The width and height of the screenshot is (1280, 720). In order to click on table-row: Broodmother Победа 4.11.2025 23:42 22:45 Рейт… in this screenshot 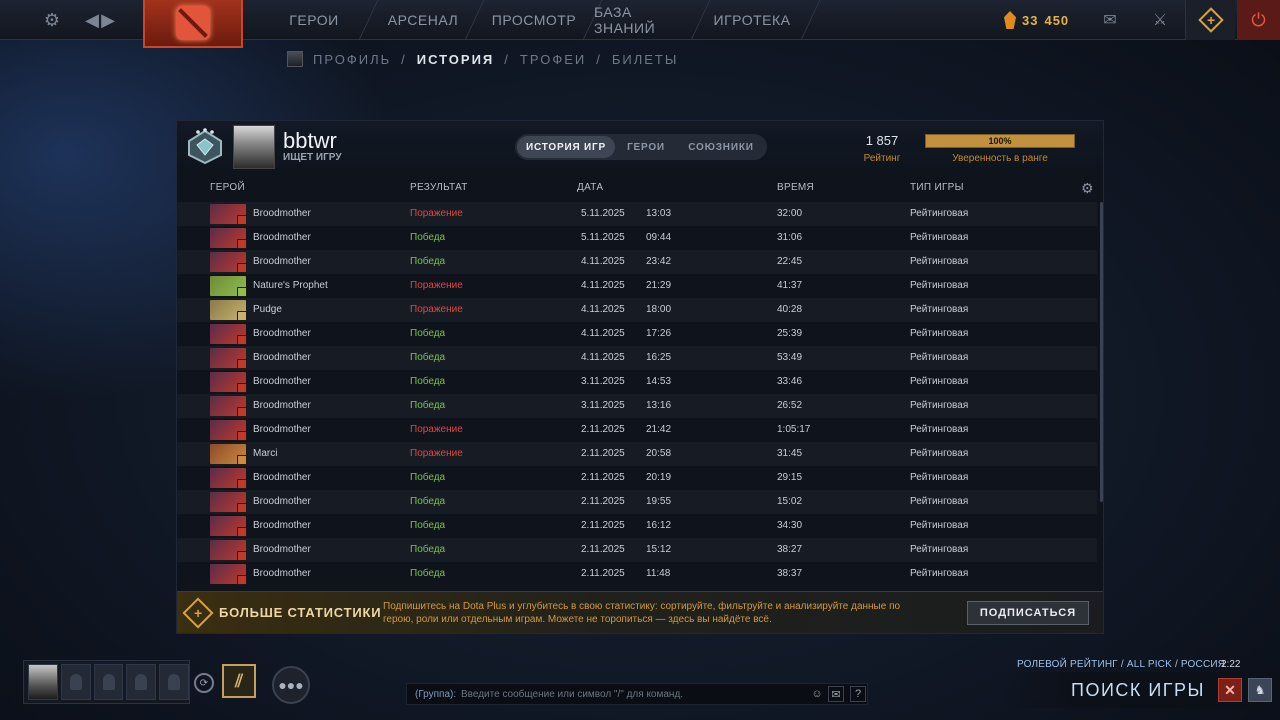, I will do `click(637, 262)`.